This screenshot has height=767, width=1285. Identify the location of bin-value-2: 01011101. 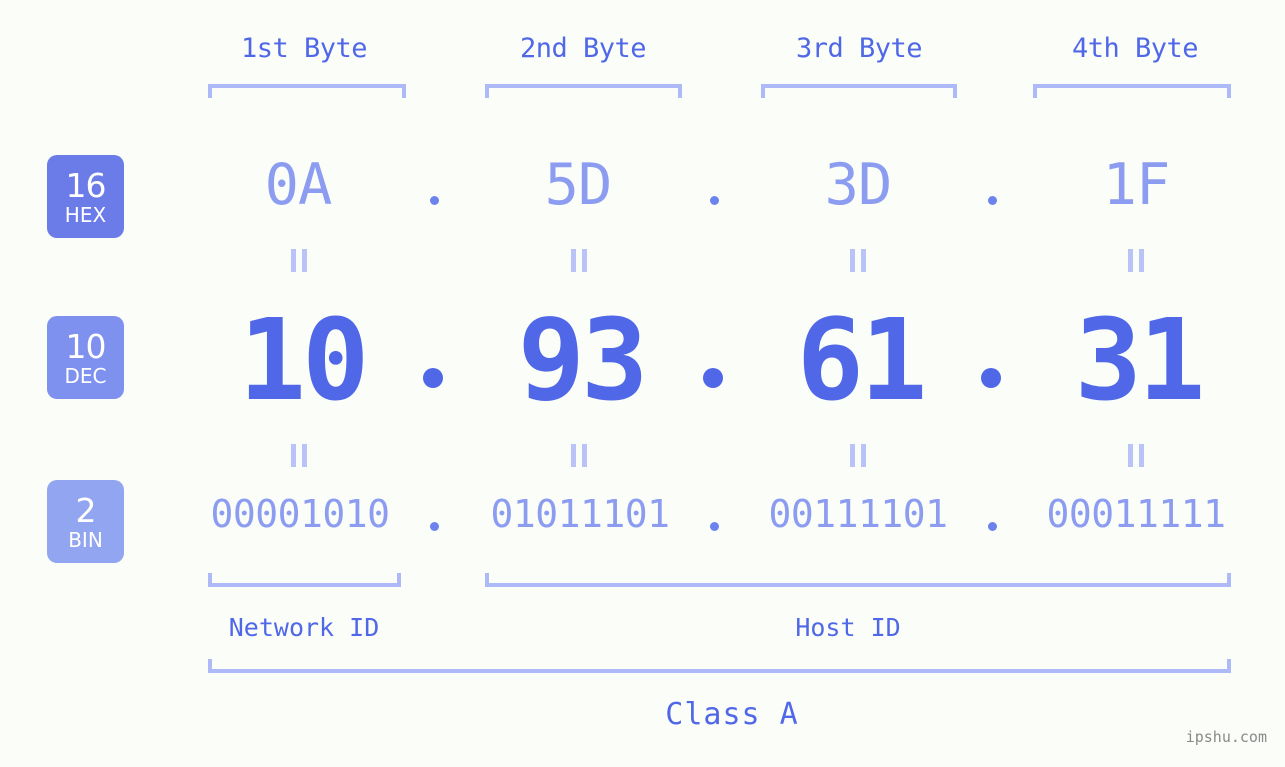
(580, 514).